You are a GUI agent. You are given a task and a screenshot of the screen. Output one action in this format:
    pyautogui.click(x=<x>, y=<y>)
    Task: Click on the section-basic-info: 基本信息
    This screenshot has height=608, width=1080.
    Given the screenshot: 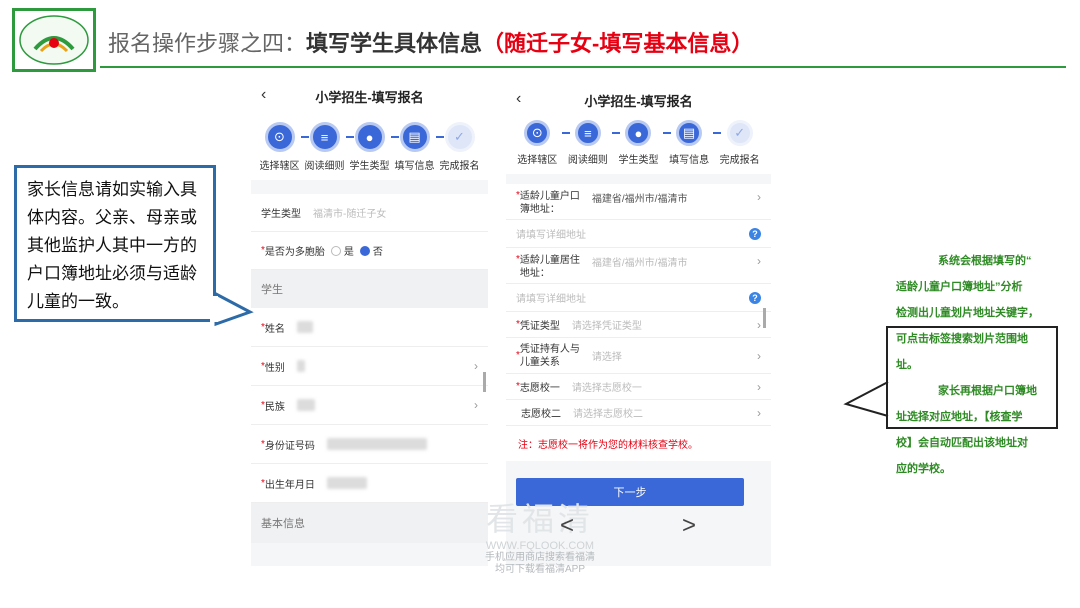 What is the action you would take?
    pyautogui.click(x=369, y=523)
    